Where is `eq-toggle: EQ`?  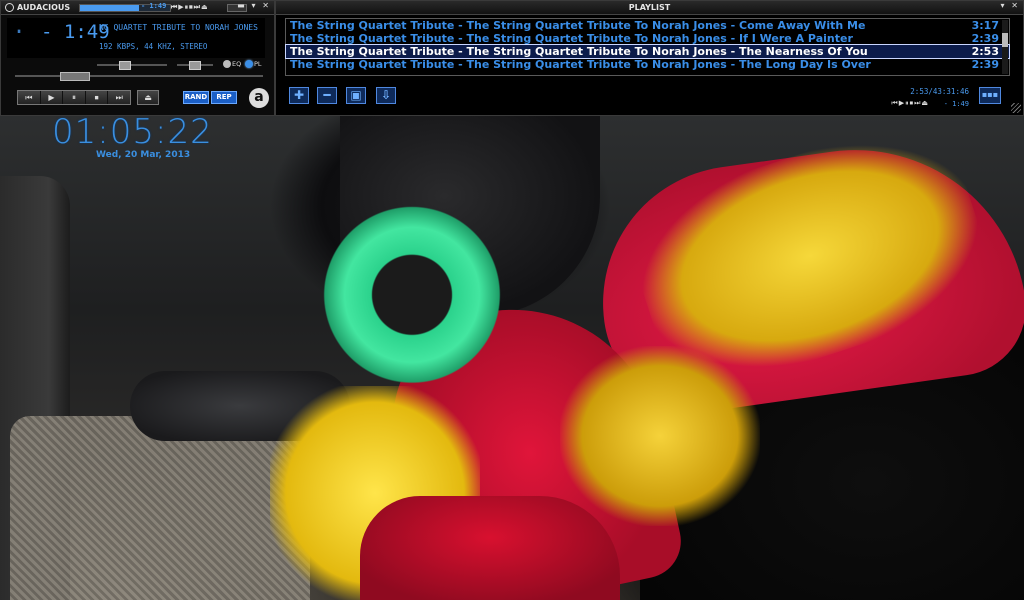 eq-toggle: EQ is located at coordinates (232, 64).